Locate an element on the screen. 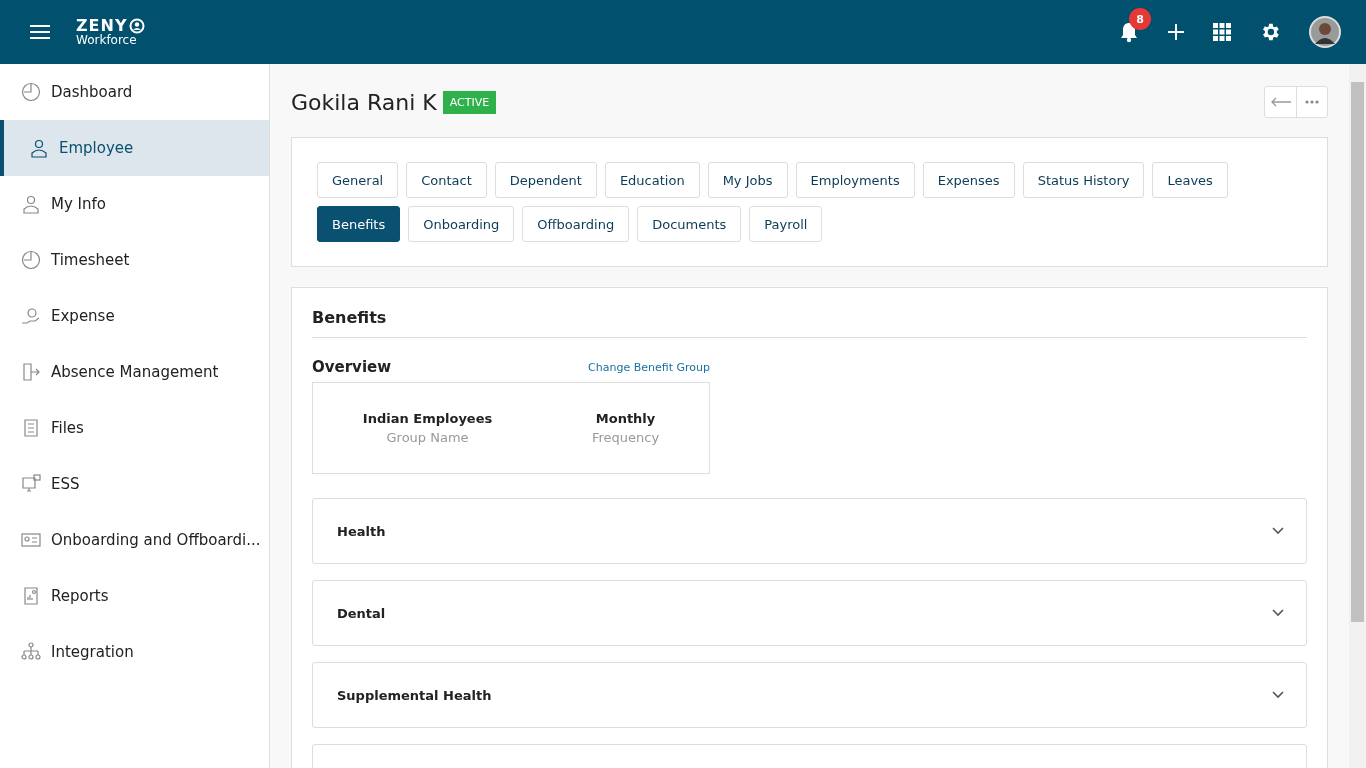 Image resolution: width=1366 pixels, height=768 pixels. avatar is located at coordinates (1325, 32).